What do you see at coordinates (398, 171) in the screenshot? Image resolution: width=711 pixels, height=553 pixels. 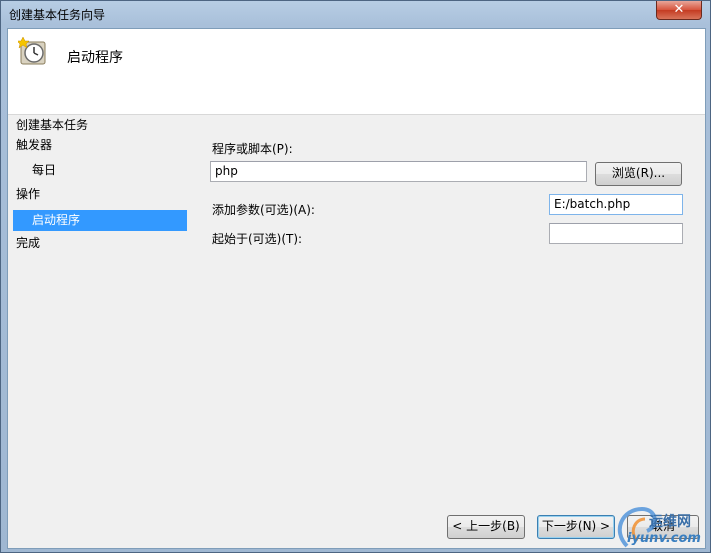 I see `program-input: php` at bounding box center [398, 171].